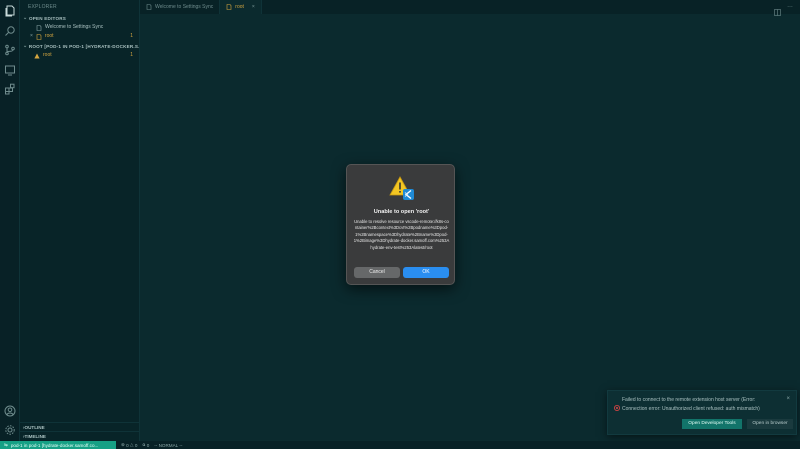 This screenshot has height=449, width=800. Describe the element at coordinates (184, 7) in the screenshot. I see `tab-label: Welcome to Settings Sync` at that location.